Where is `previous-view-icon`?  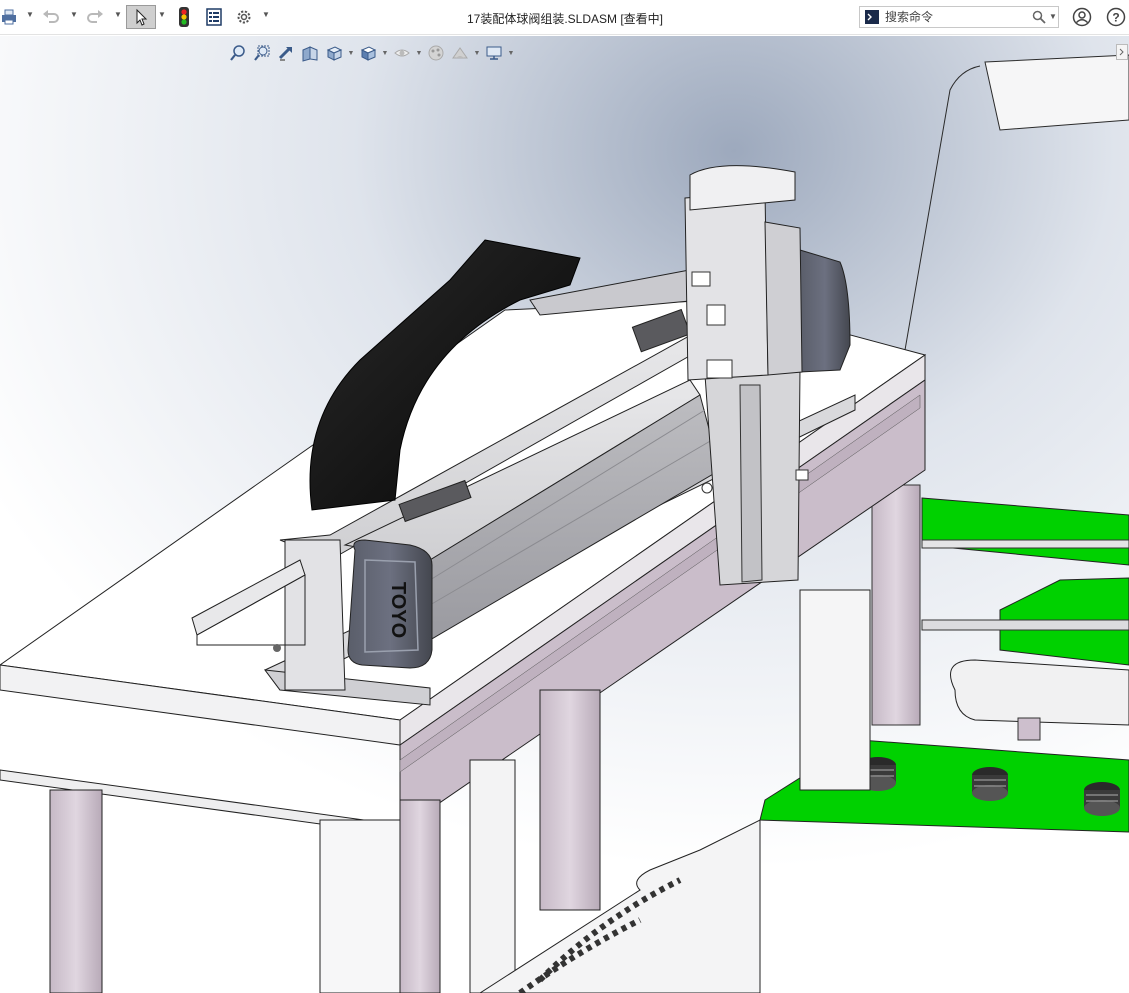 previous-view-icon is located at coordinates (286, 53).